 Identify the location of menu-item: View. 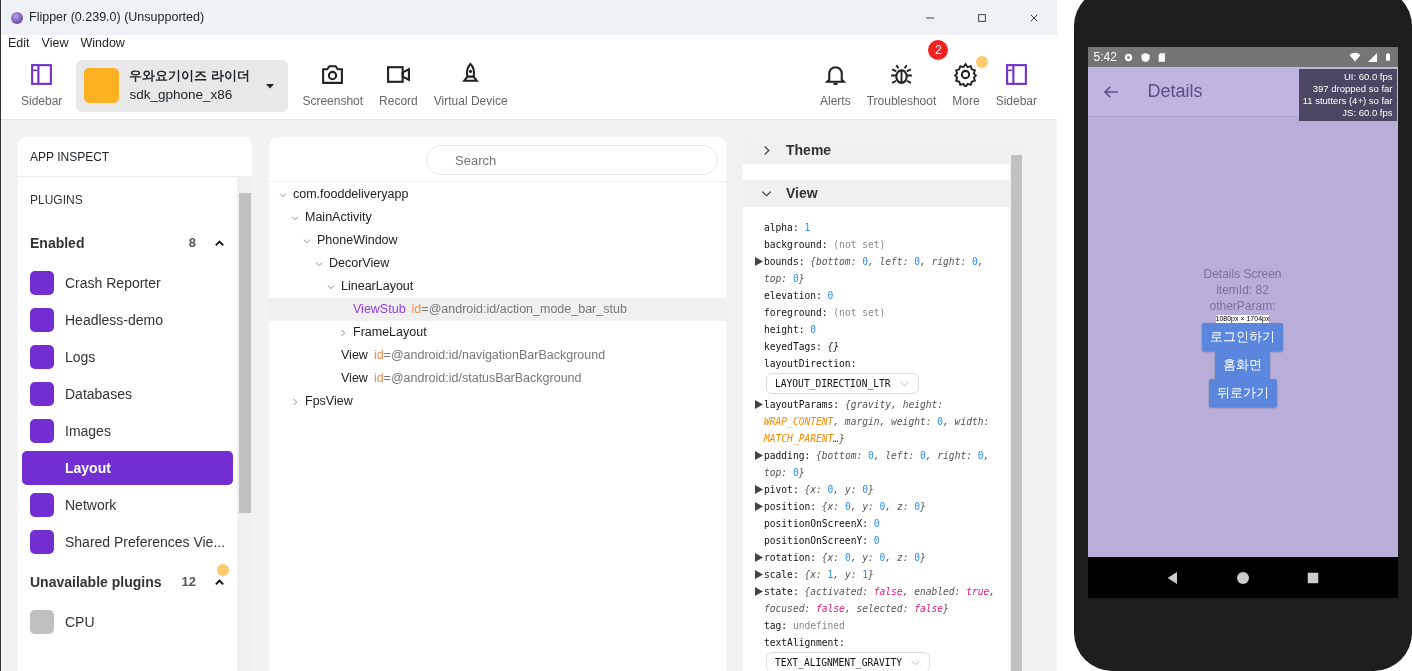
(55, 43).